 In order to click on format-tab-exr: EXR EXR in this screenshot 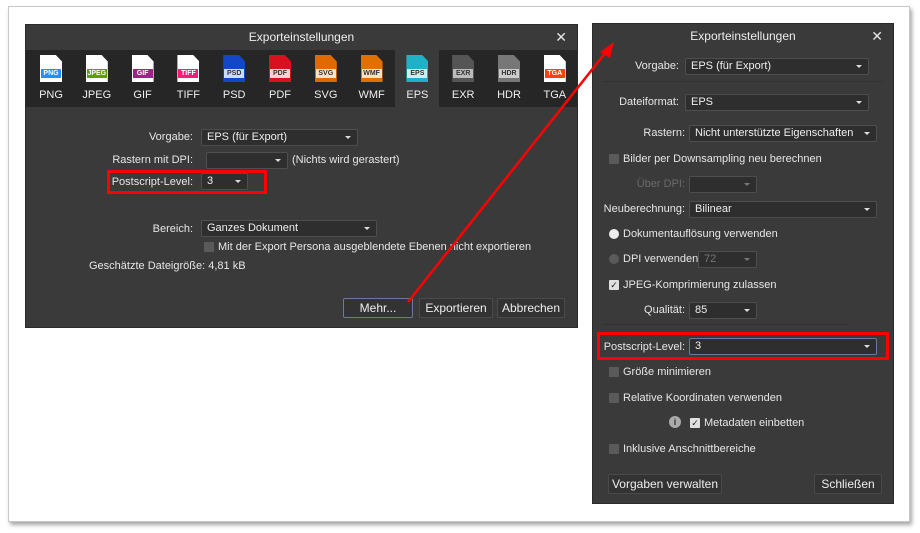, I will do `click(463, 78)`.